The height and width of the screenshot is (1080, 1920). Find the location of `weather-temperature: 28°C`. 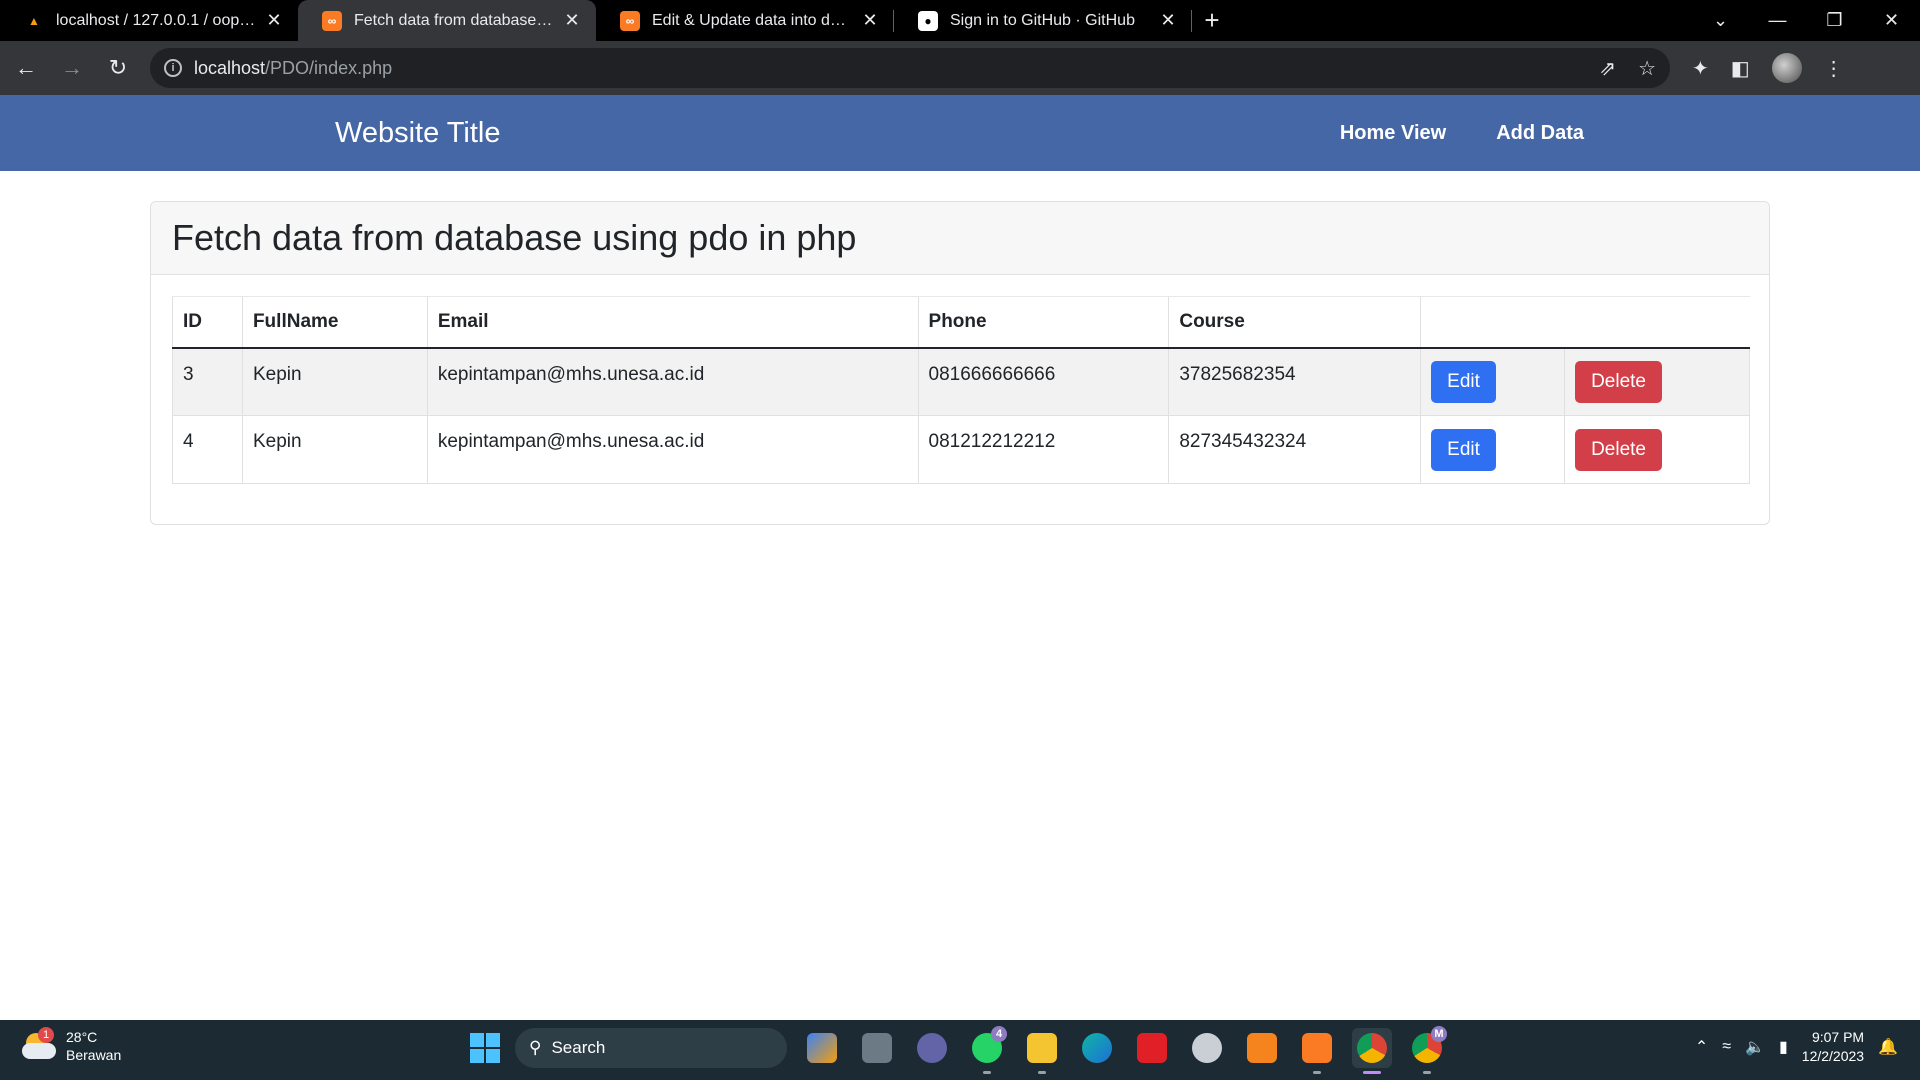

weather-temperature: 28°C is located at coordinates (82, 1037).